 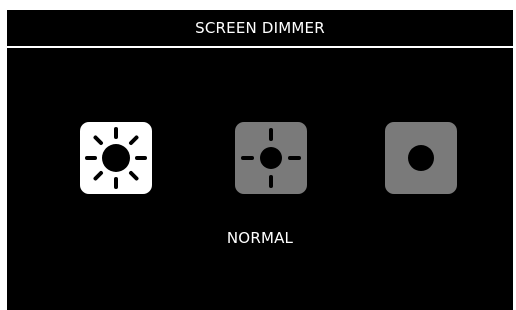 I want to click on bright-sun-icon, so click(x=116, y=158).